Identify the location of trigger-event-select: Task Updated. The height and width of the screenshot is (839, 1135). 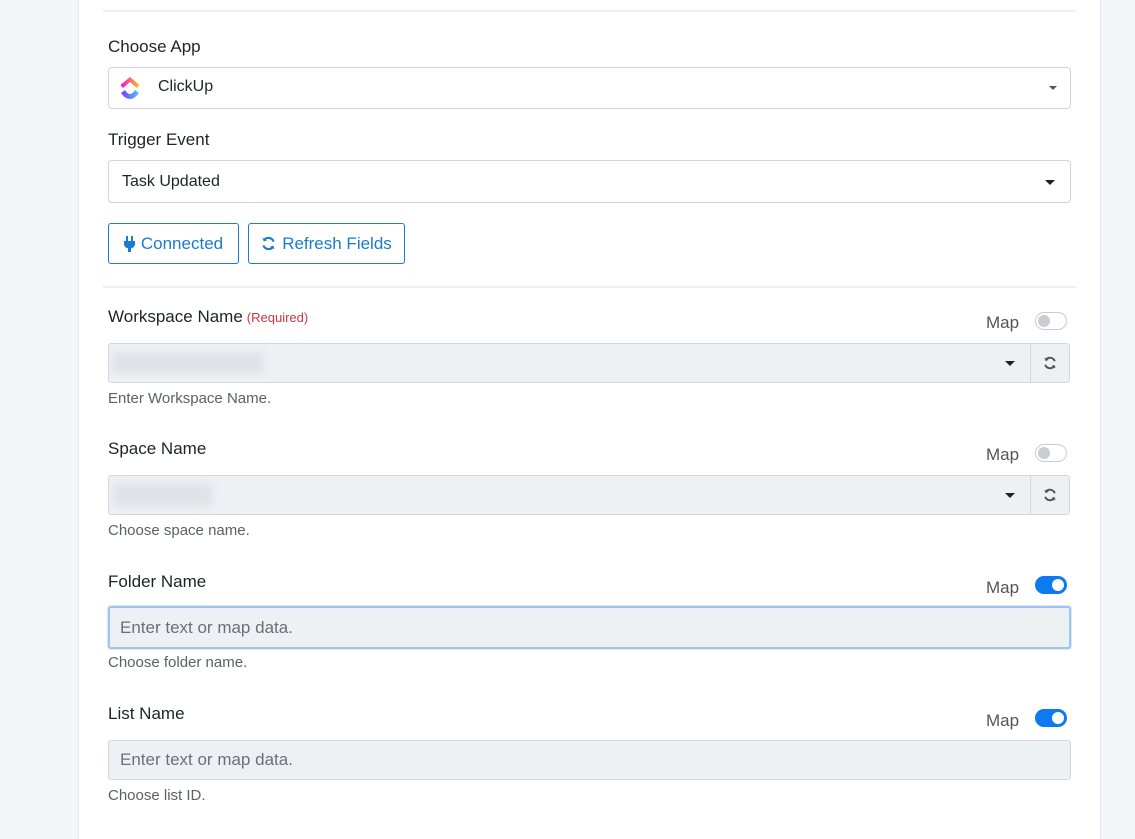
(589, 181).